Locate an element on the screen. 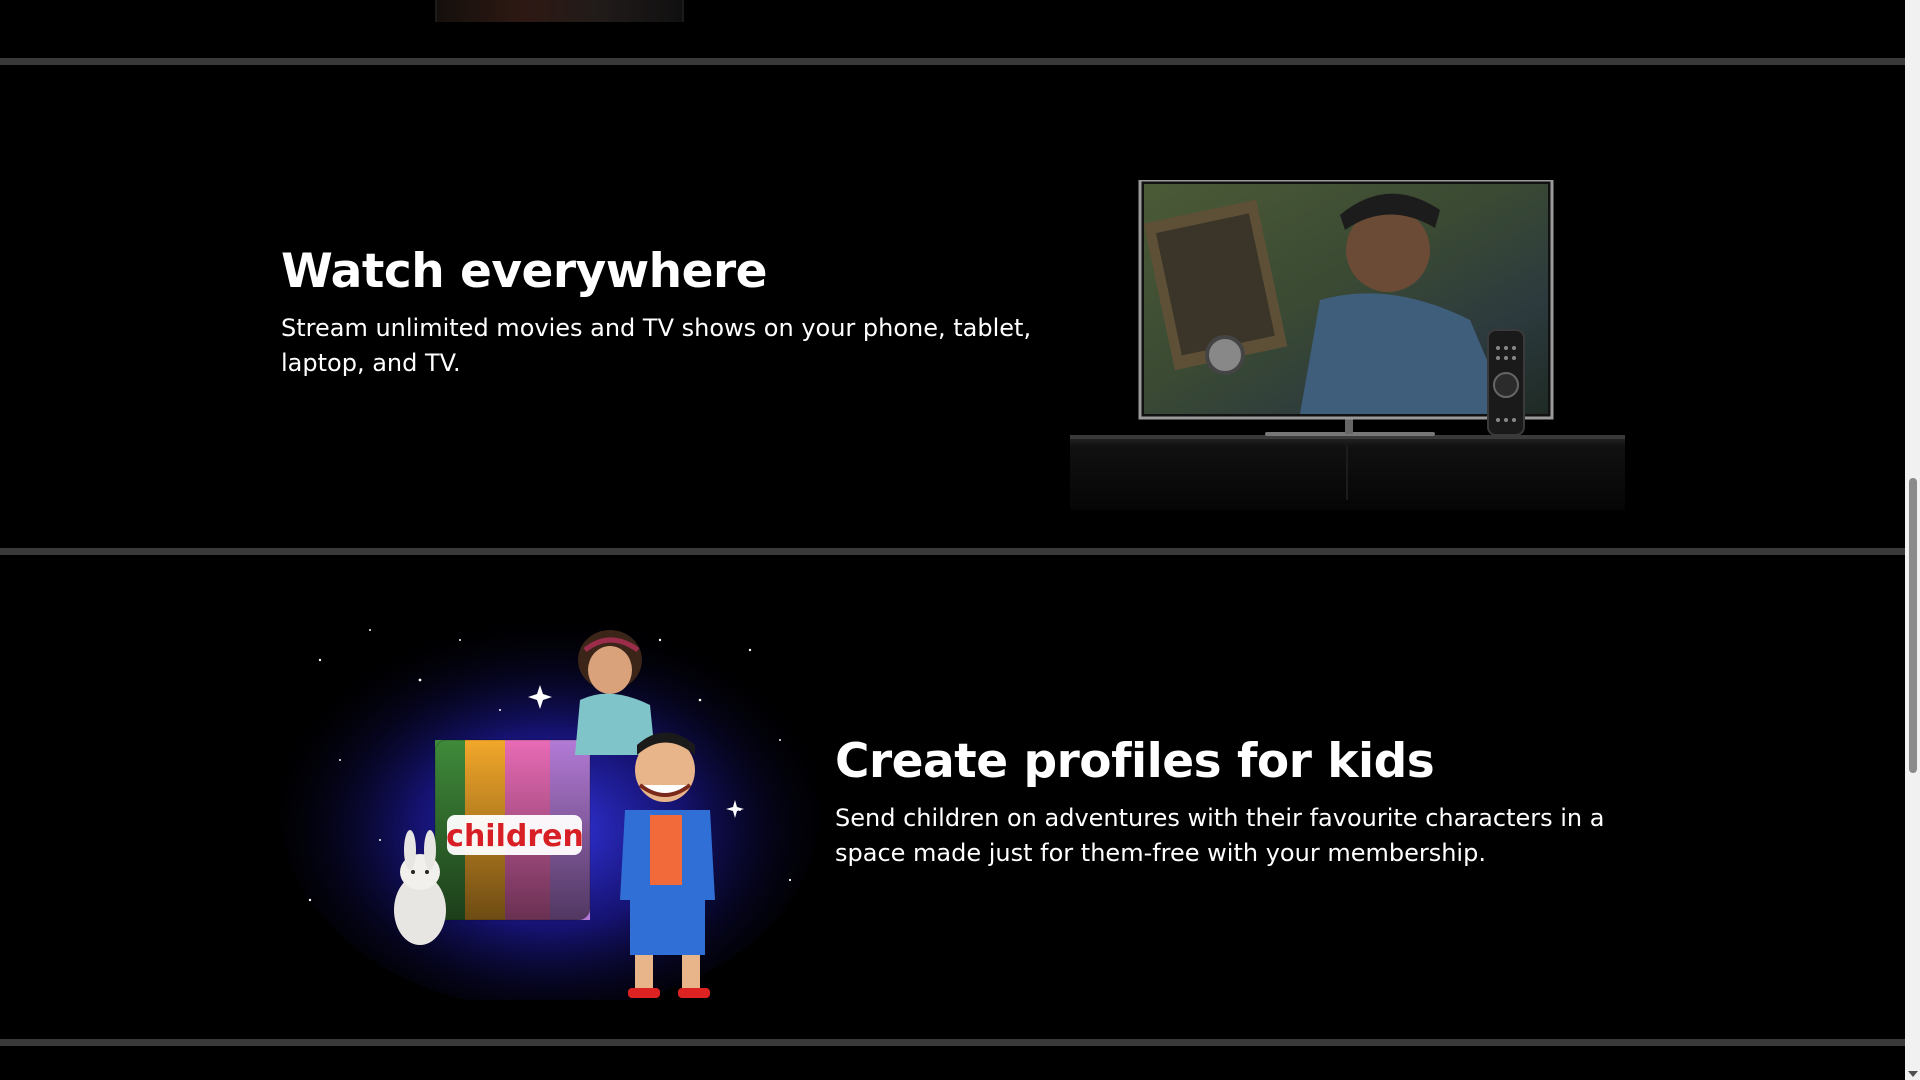 This screenshot has width=1920, height=1080. feature-title: Watch everywhere is located at coordinates (524, 271).